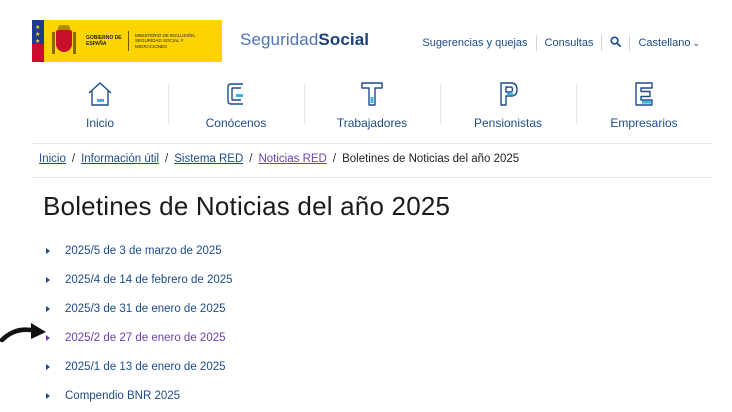 The image size is (732, 412). Describe the element at coordinates (644, 123) in the screenshot. I see `nav-label: Empresarios` at that location.